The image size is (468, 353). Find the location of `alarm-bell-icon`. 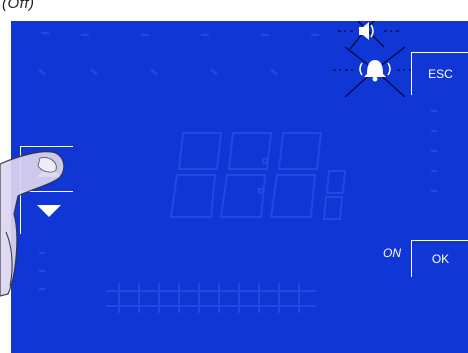

alarm-bell-icon is located at coordinates (375, 72).